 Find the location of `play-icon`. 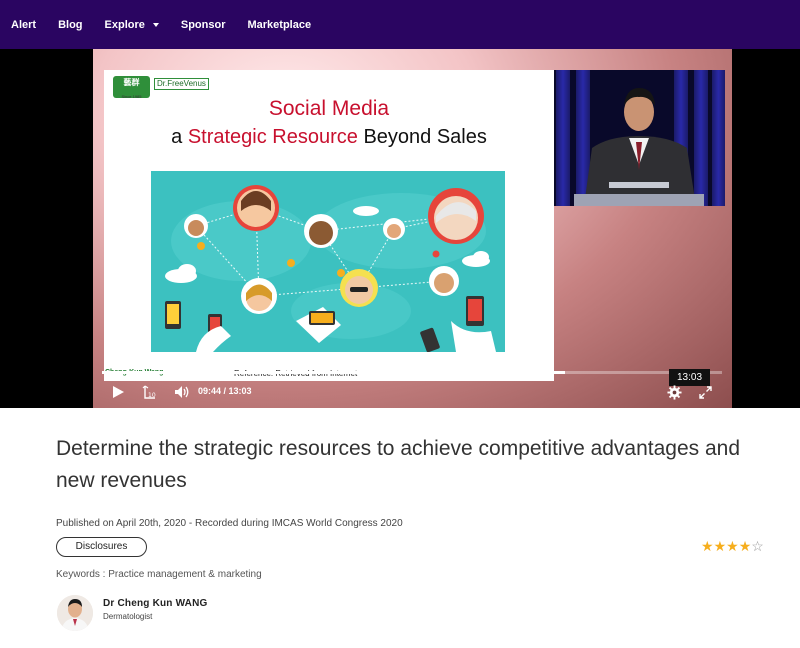

play-icon is located at coordinates (118, 392).